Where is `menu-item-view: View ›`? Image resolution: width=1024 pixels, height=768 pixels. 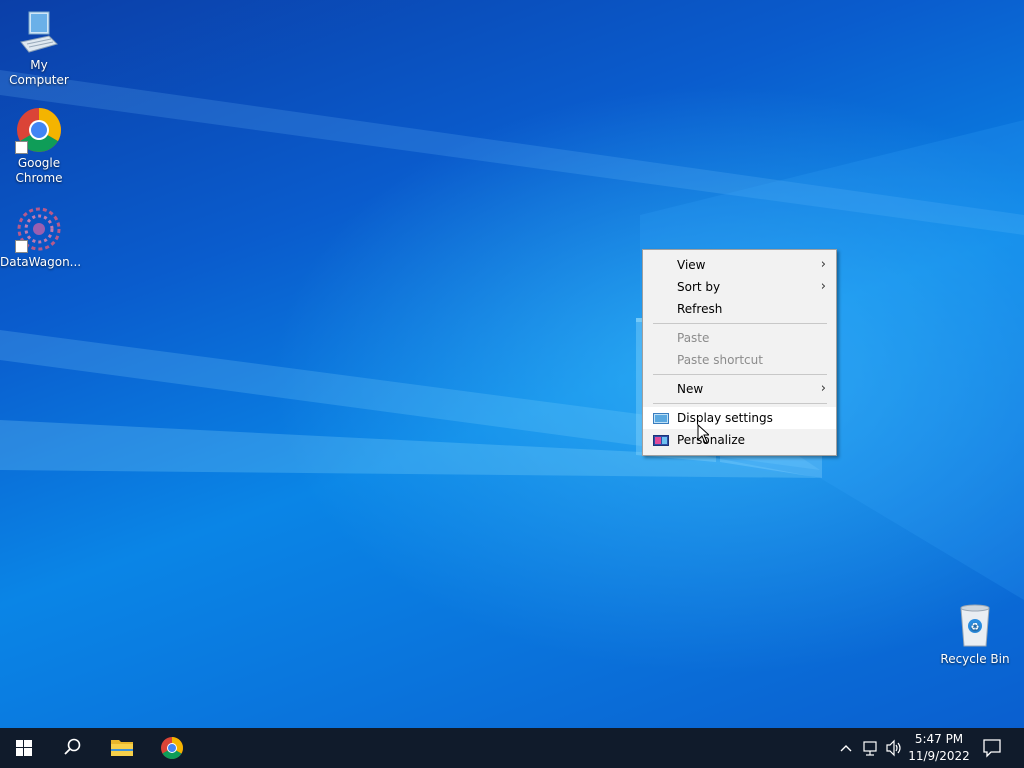
menu-item-view: View › is located at coordinates (739, 265).